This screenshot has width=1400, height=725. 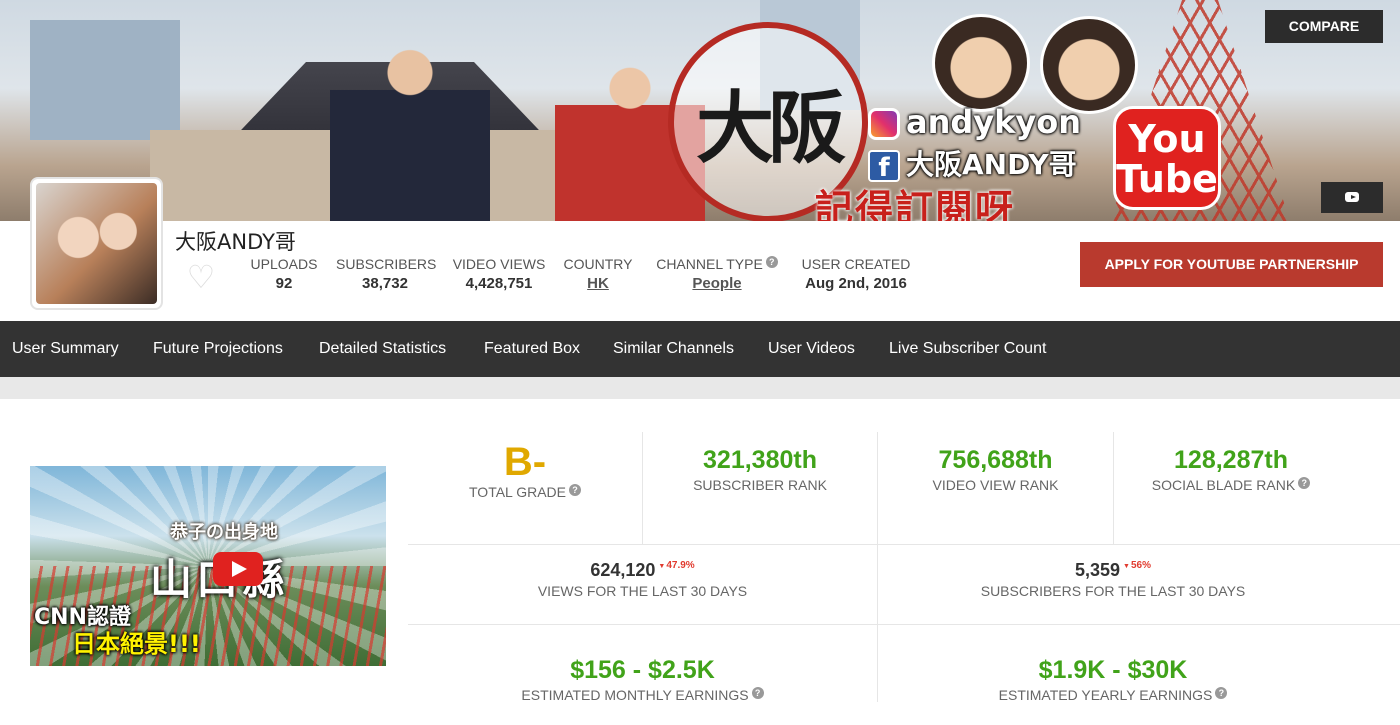 I want to click on avatar-image, so click(x=96, y=243).